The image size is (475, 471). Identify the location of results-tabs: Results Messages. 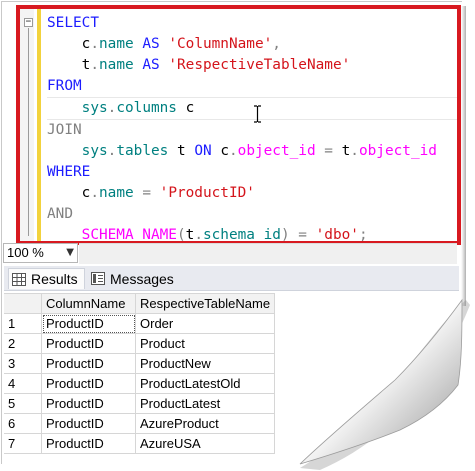
(231, 278).